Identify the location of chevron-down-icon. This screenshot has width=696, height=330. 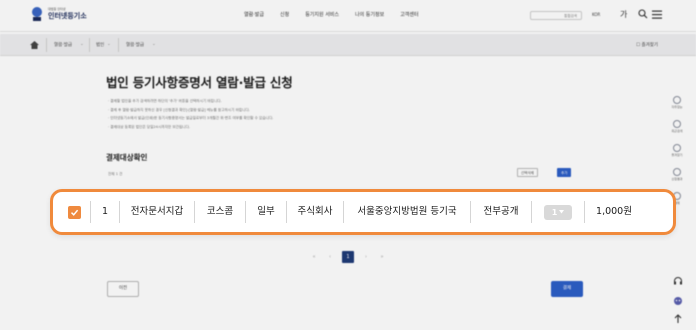
(562, 212).